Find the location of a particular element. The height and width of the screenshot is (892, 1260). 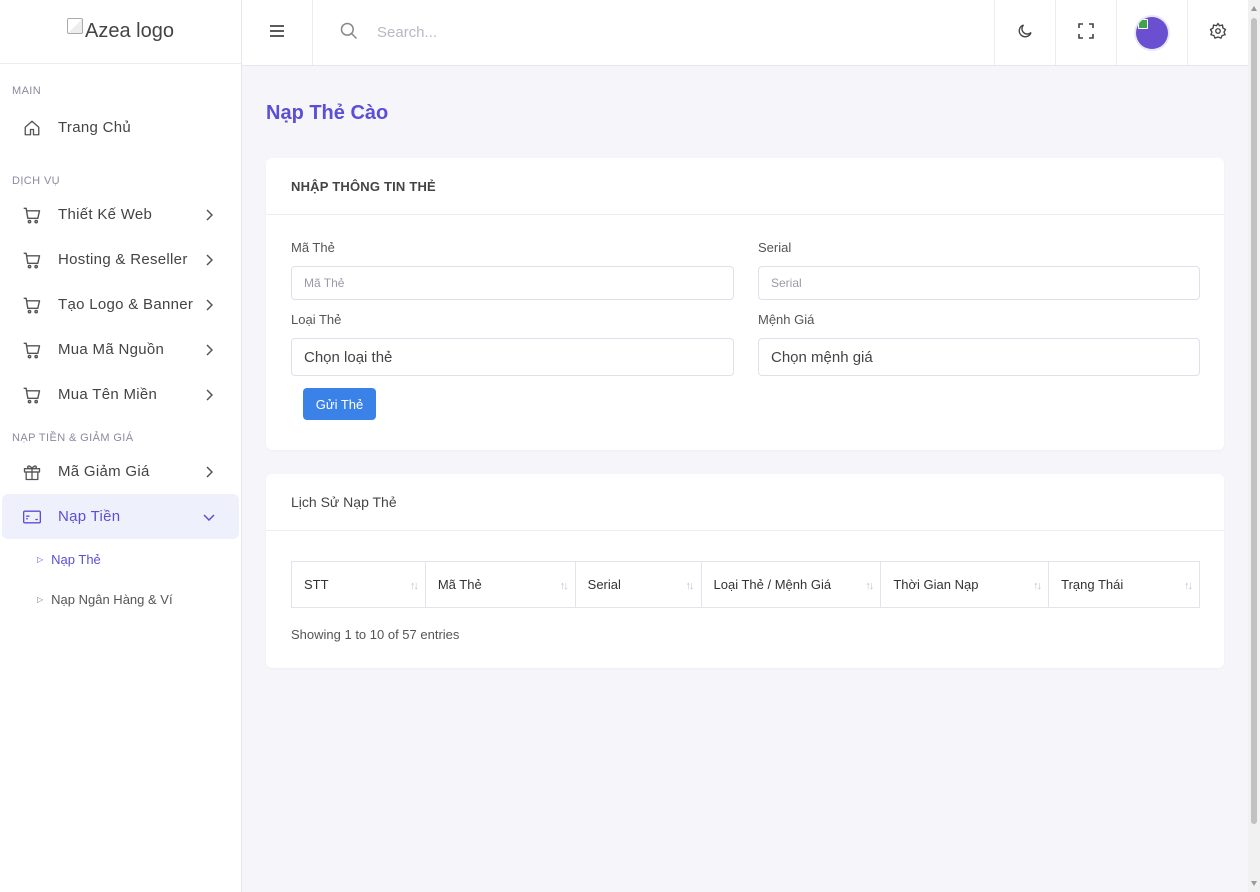

column-label: Serial is located at coordinates (604, 584).